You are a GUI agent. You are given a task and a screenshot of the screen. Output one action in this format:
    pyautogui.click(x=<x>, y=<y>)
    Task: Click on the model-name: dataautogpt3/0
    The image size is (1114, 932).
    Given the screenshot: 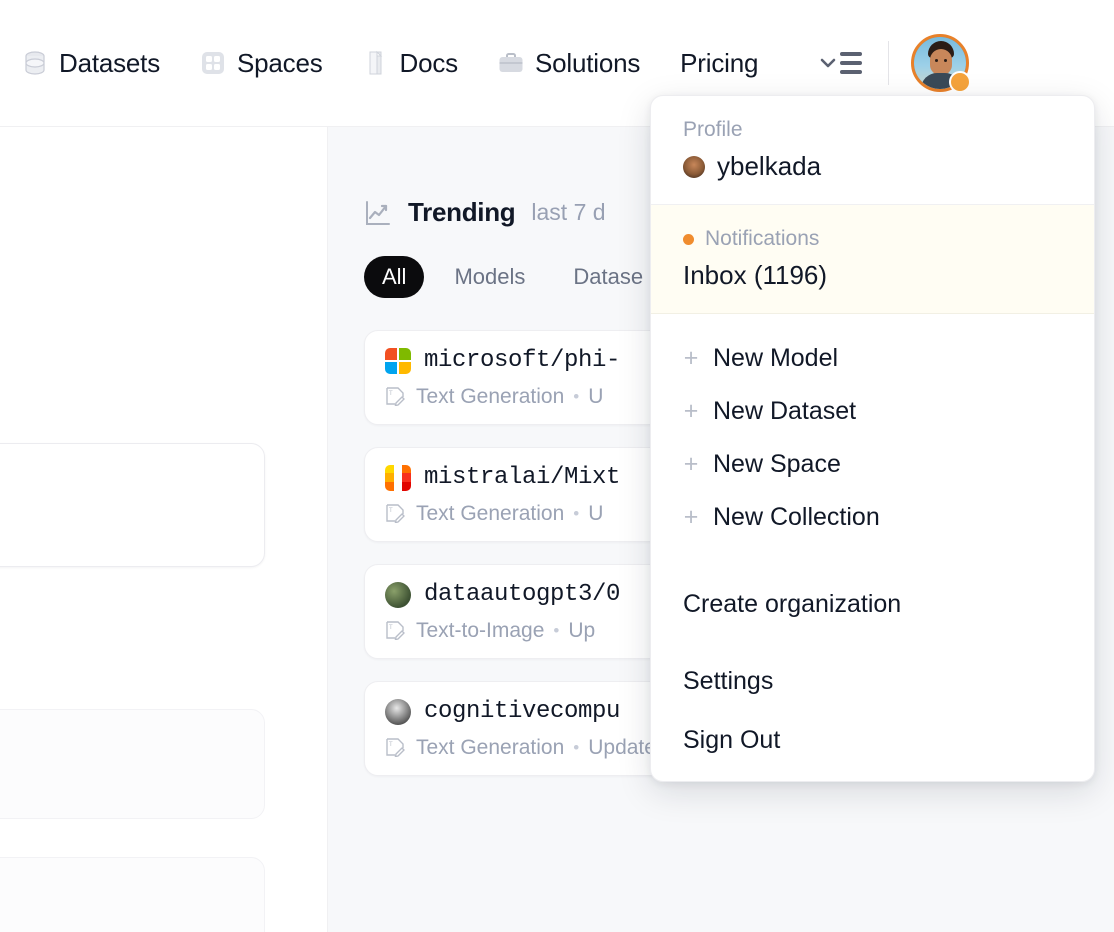 What is the action you would take?
    pyautogui.click(x=522, y=594)
    